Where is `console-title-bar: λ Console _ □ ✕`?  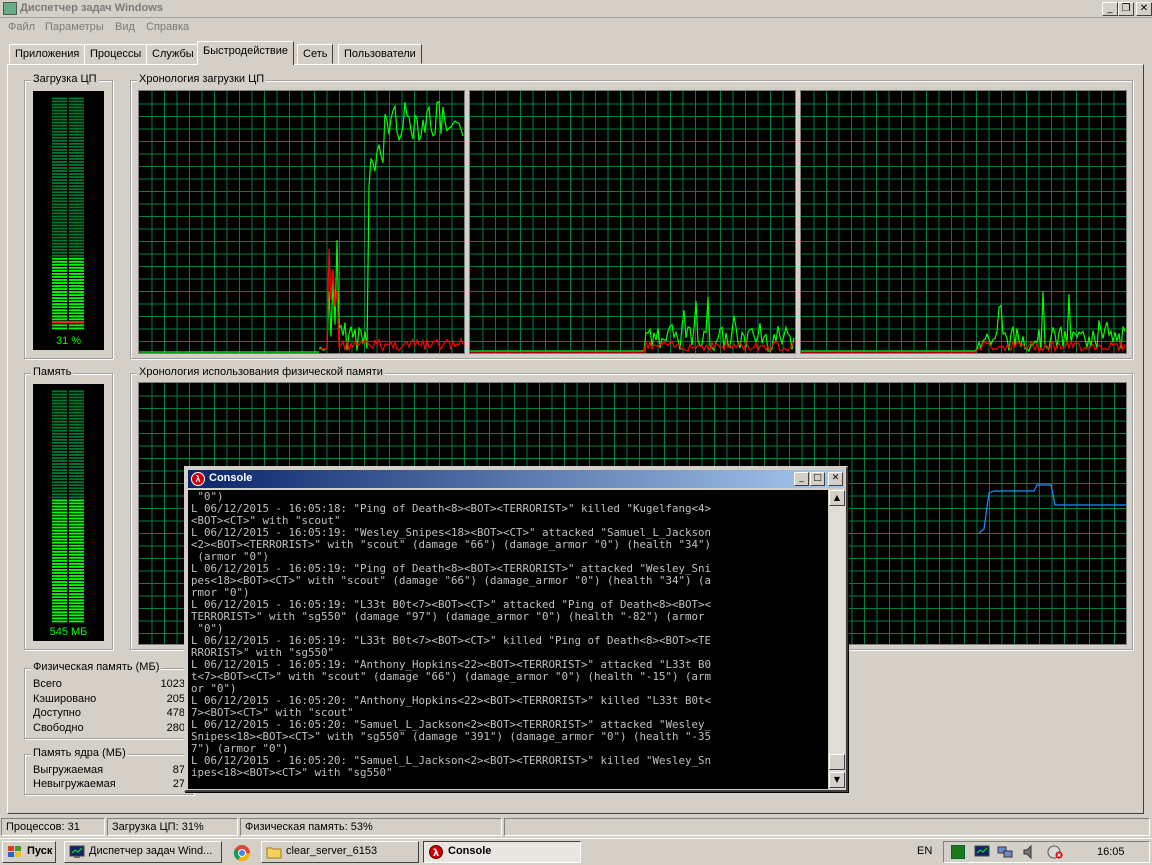 console-title-bar: λ Console _ □ ✕ is located at coordinates (516, 479).